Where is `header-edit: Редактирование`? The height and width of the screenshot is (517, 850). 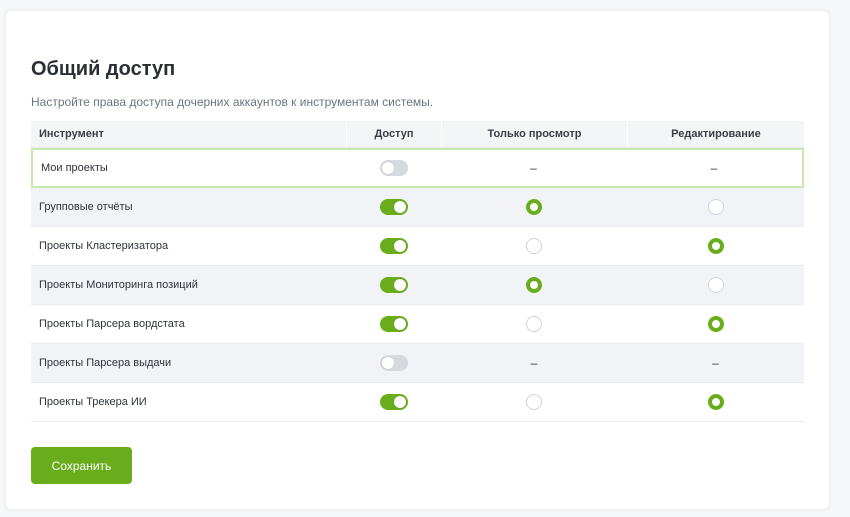 header-edit: Редактирование is located at coordinates (715, 134).